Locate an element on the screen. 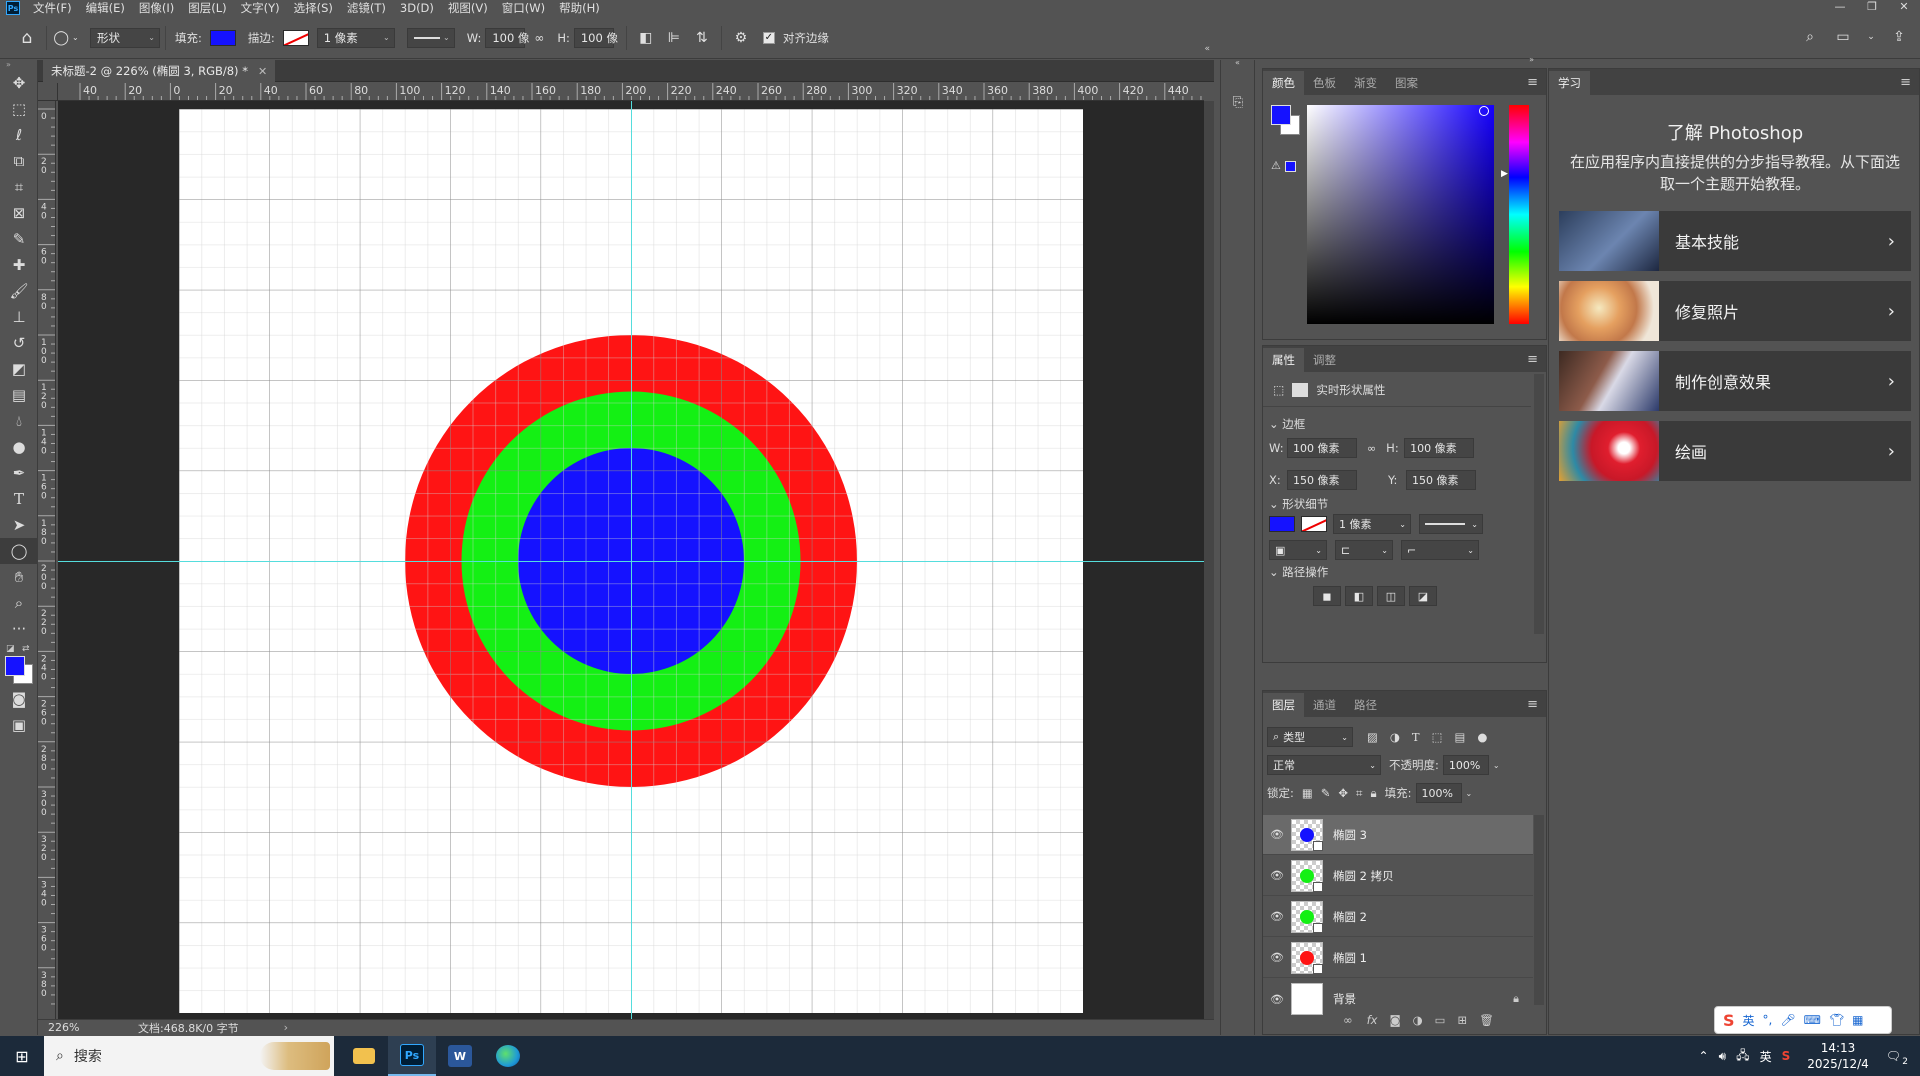  filter-type-icon: T is located at coordinates (1416, 737).